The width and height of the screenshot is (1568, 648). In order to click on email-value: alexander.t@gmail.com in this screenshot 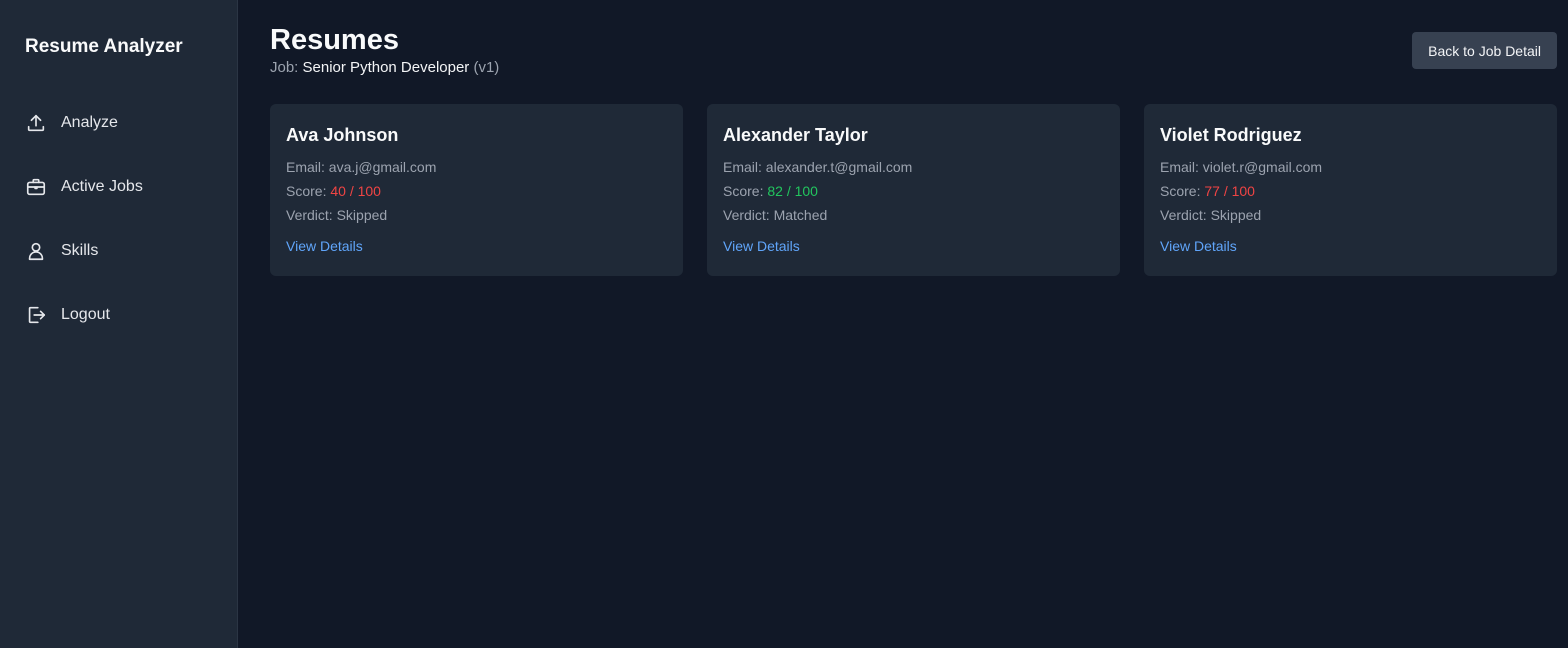, I will do `click(839, 167)`.